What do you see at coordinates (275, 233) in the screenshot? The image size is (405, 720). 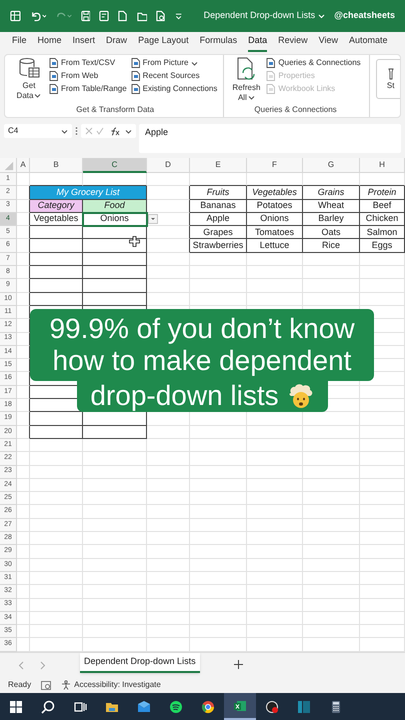 I see `table-cell: Tomatoes` at bounding box center [275, 233].